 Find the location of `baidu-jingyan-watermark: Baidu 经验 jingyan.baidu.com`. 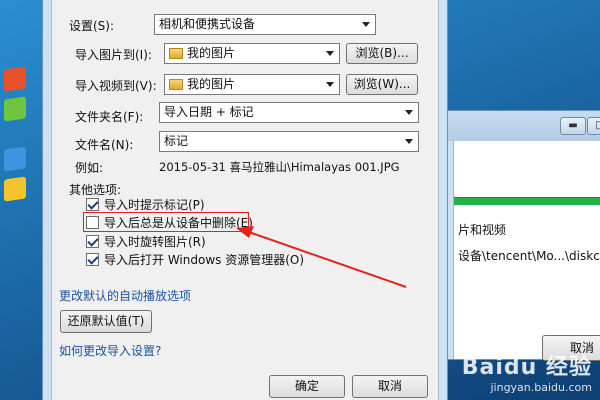

baidu-jingyan-watermark: Baidu 经验 jingyan.baidu.com is located at coordinates (527, 371).